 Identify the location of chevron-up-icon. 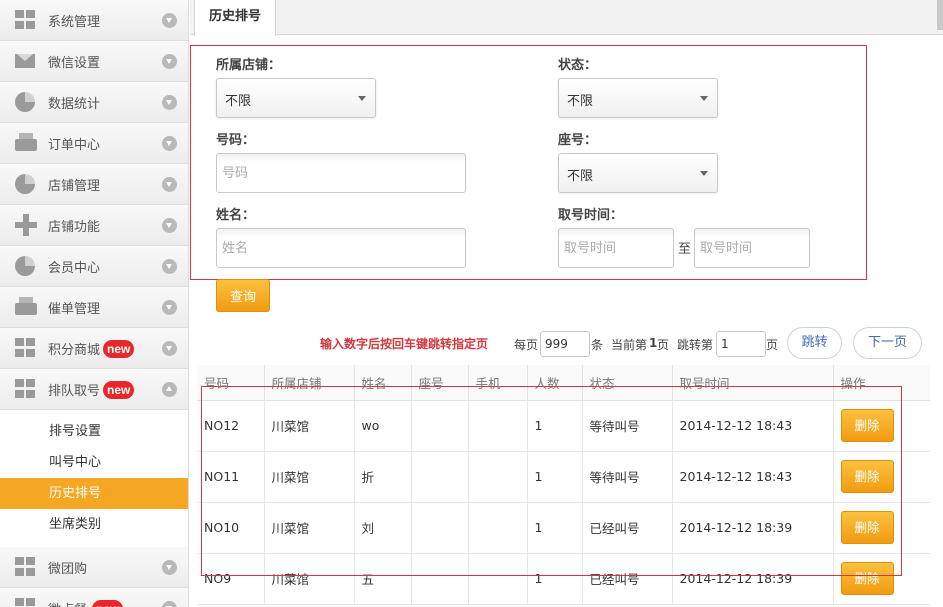
(169, 389).